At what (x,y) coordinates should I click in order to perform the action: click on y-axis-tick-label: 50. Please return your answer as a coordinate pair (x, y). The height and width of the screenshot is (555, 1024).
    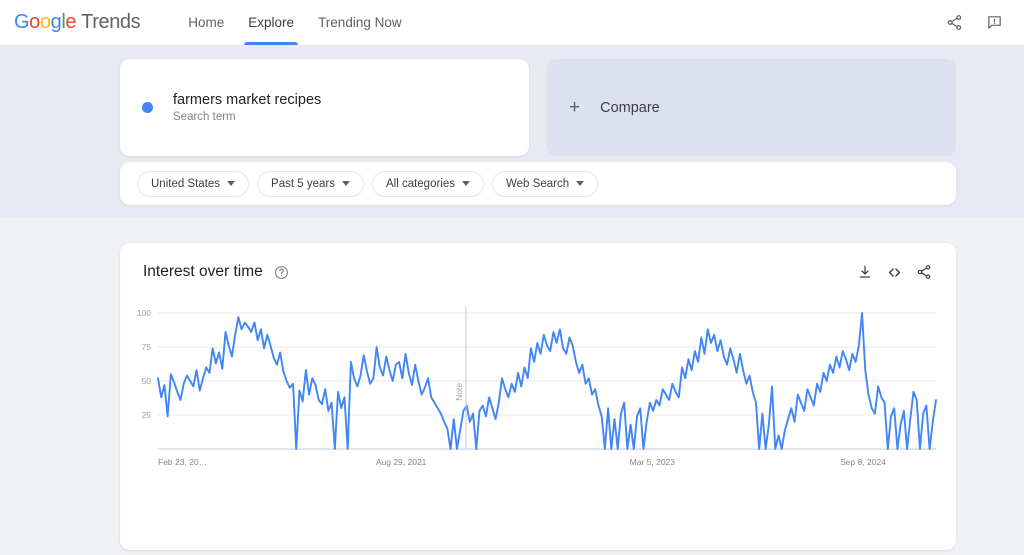
    Looking at the image, I should click on (147, 381).